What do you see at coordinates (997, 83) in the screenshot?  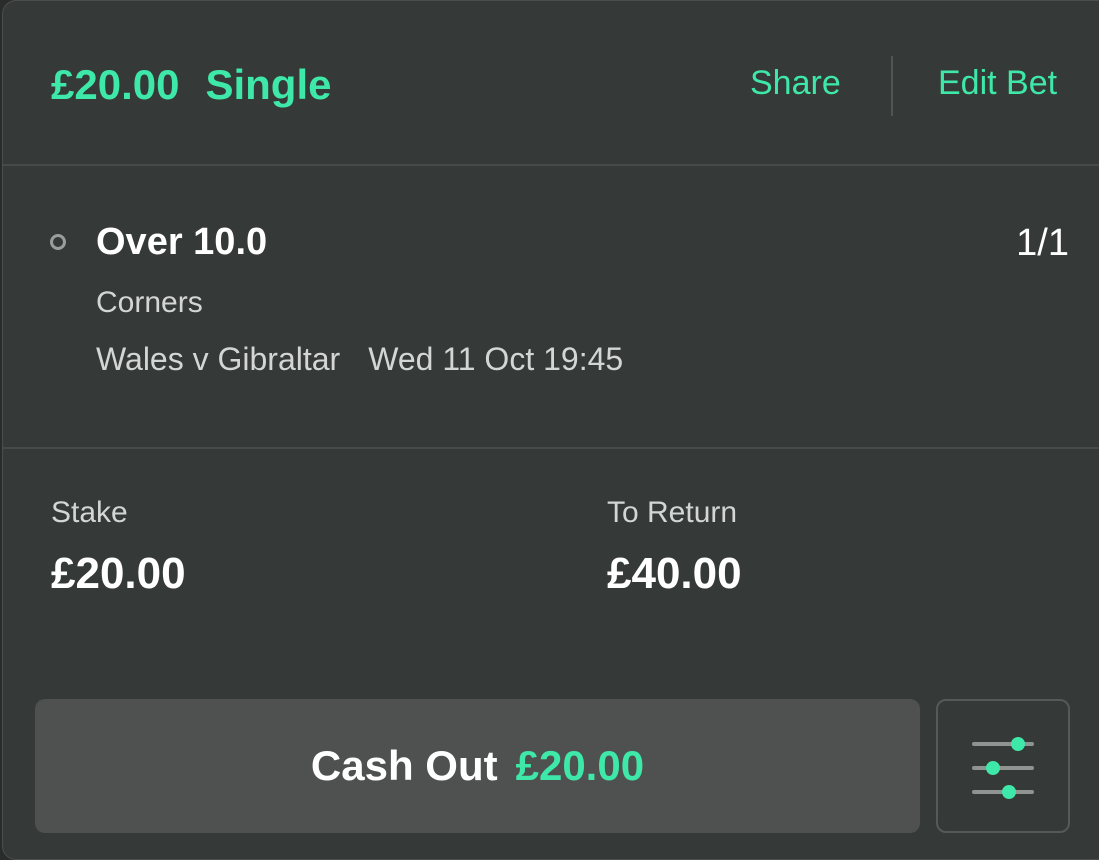 I see `edit-bet-link: Edit Bet` at bounding box center [997, 83].